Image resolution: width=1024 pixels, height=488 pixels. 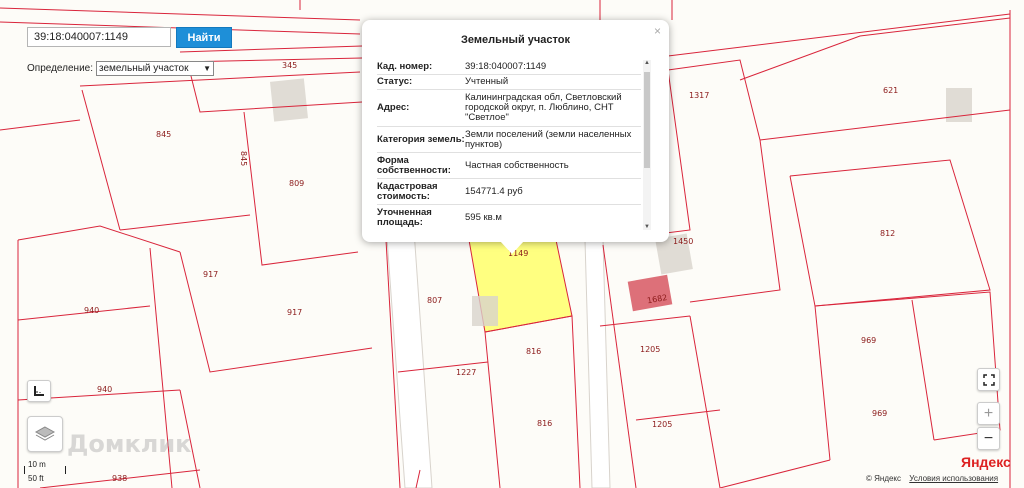 What do you see at coordinates (699, 95) in the screenshot?
I see `plot-label: 1317` at bounding box center [699, 95].